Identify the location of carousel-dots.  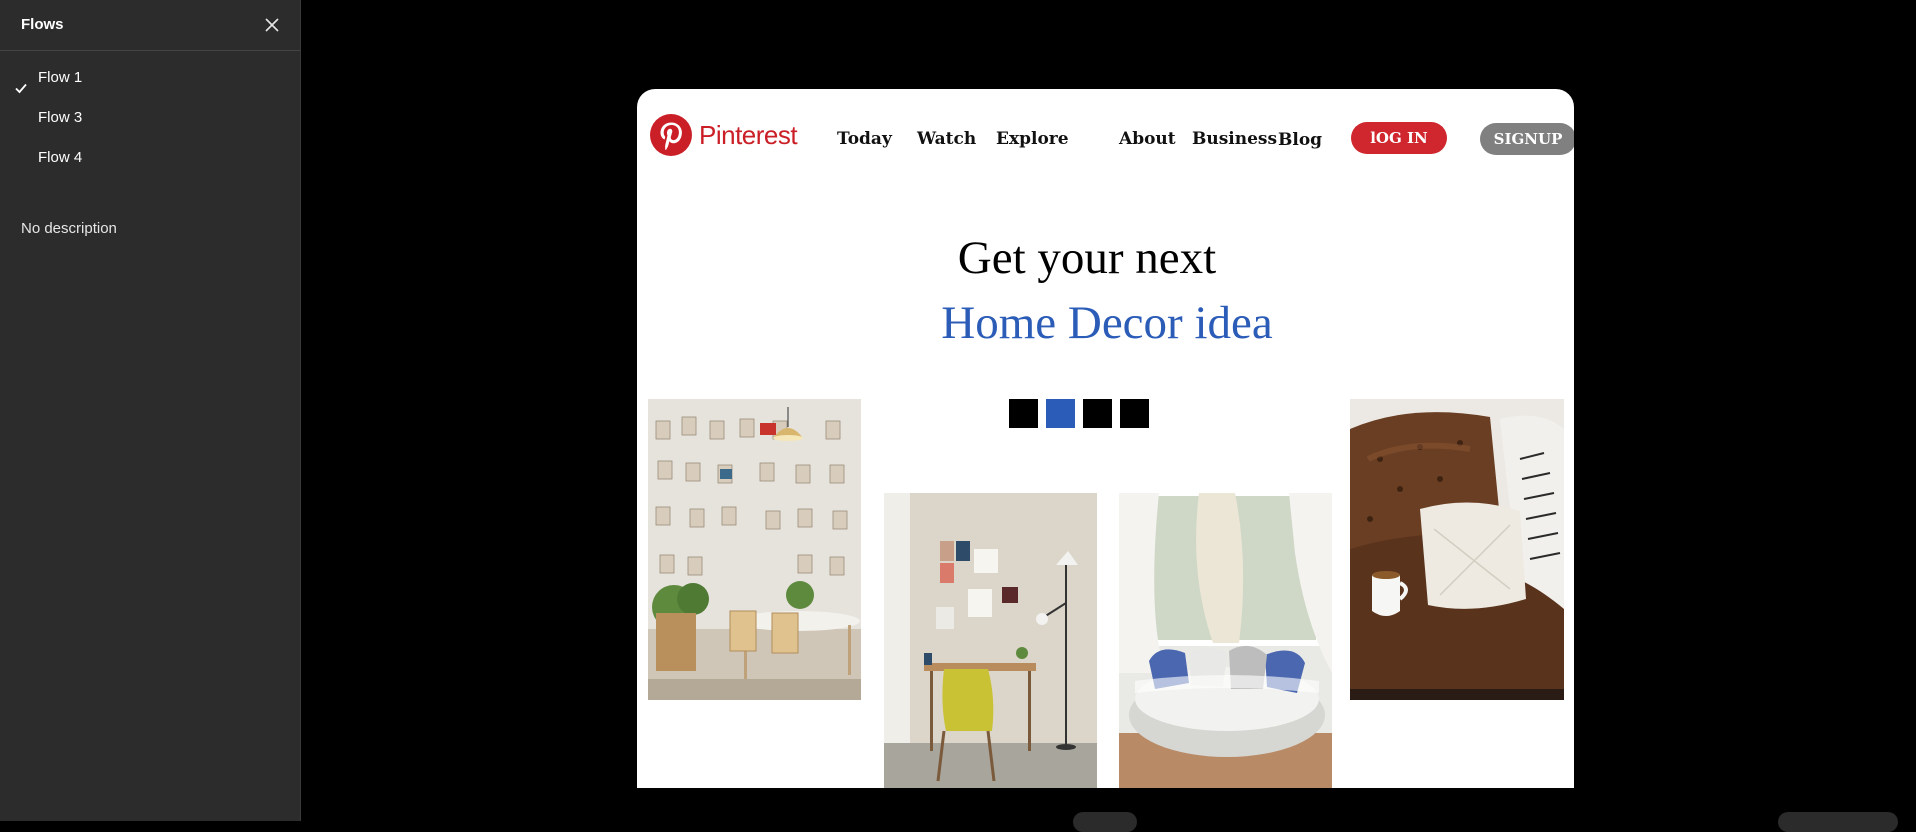
(1083, 413).